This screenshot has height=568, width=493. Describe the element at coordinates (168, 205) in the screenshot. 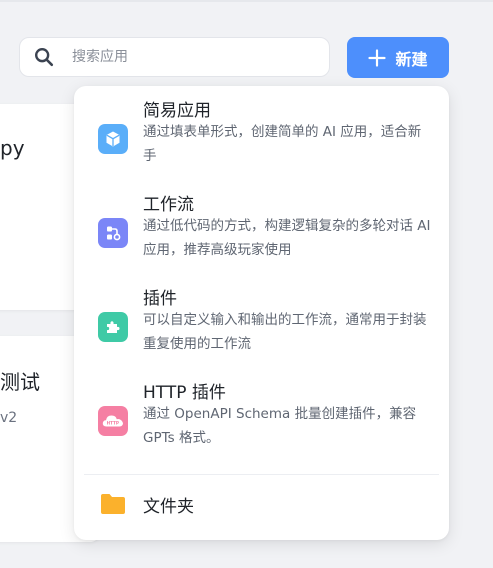

I see `menu-item-title: 工作流` at that location.